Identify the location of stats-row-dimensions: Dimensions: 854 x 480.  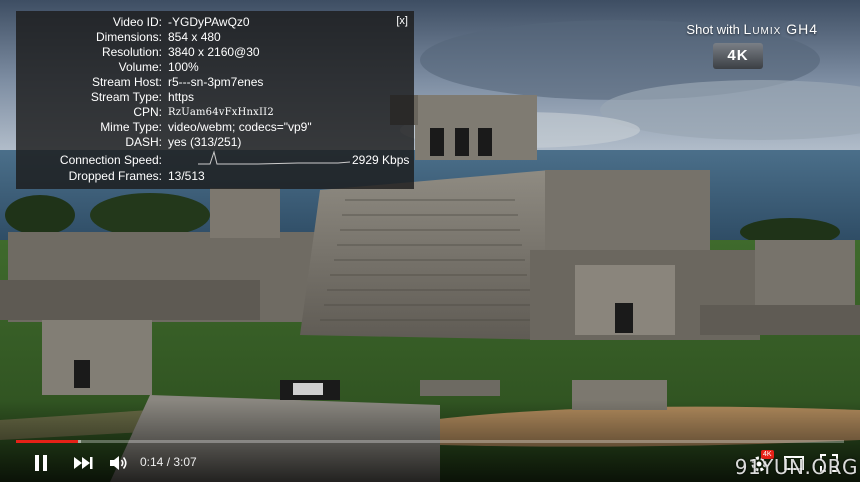
(158, 37).